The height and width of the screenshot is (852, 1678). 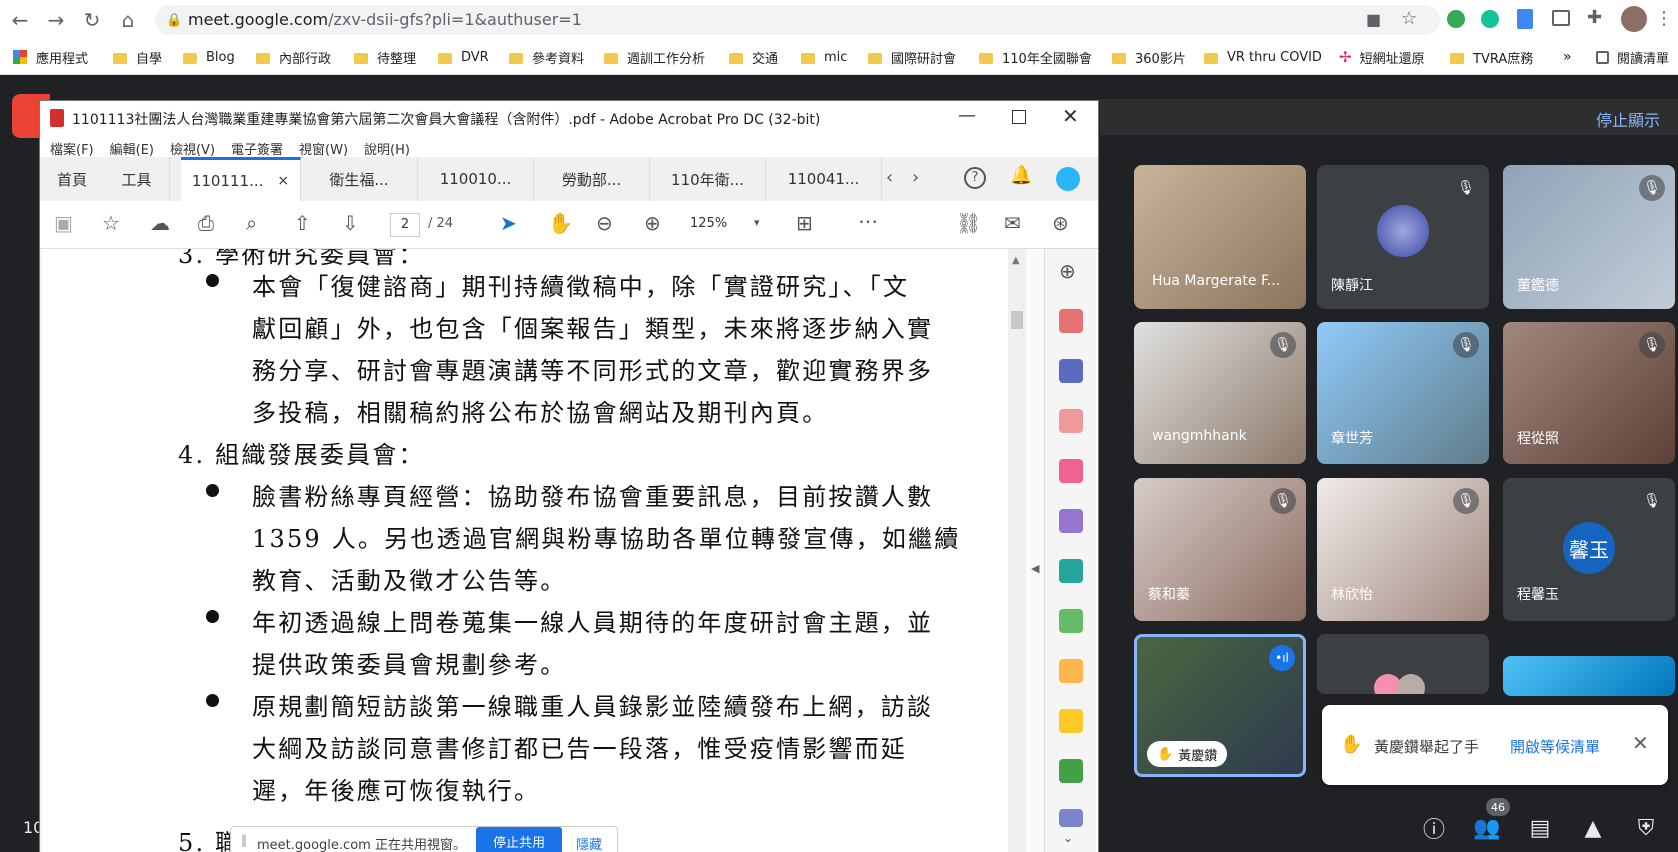 What do you see at coordinates (387, 150) in the screenshot?
I see `menu-help: 說明(H)` at bounding box center [387, 150].